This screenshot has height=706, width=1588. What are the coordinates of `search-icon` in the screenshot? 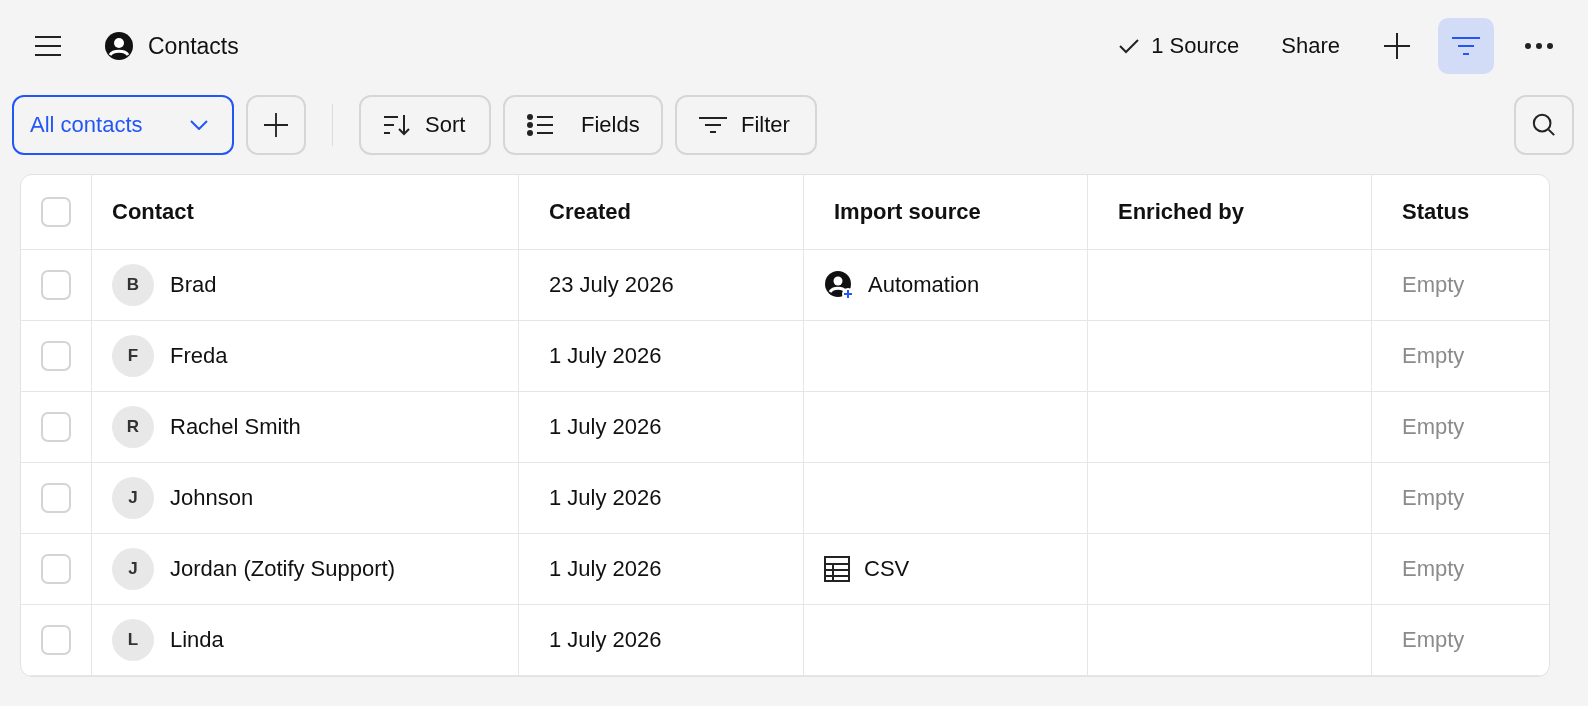 It's located at (1544, 125).